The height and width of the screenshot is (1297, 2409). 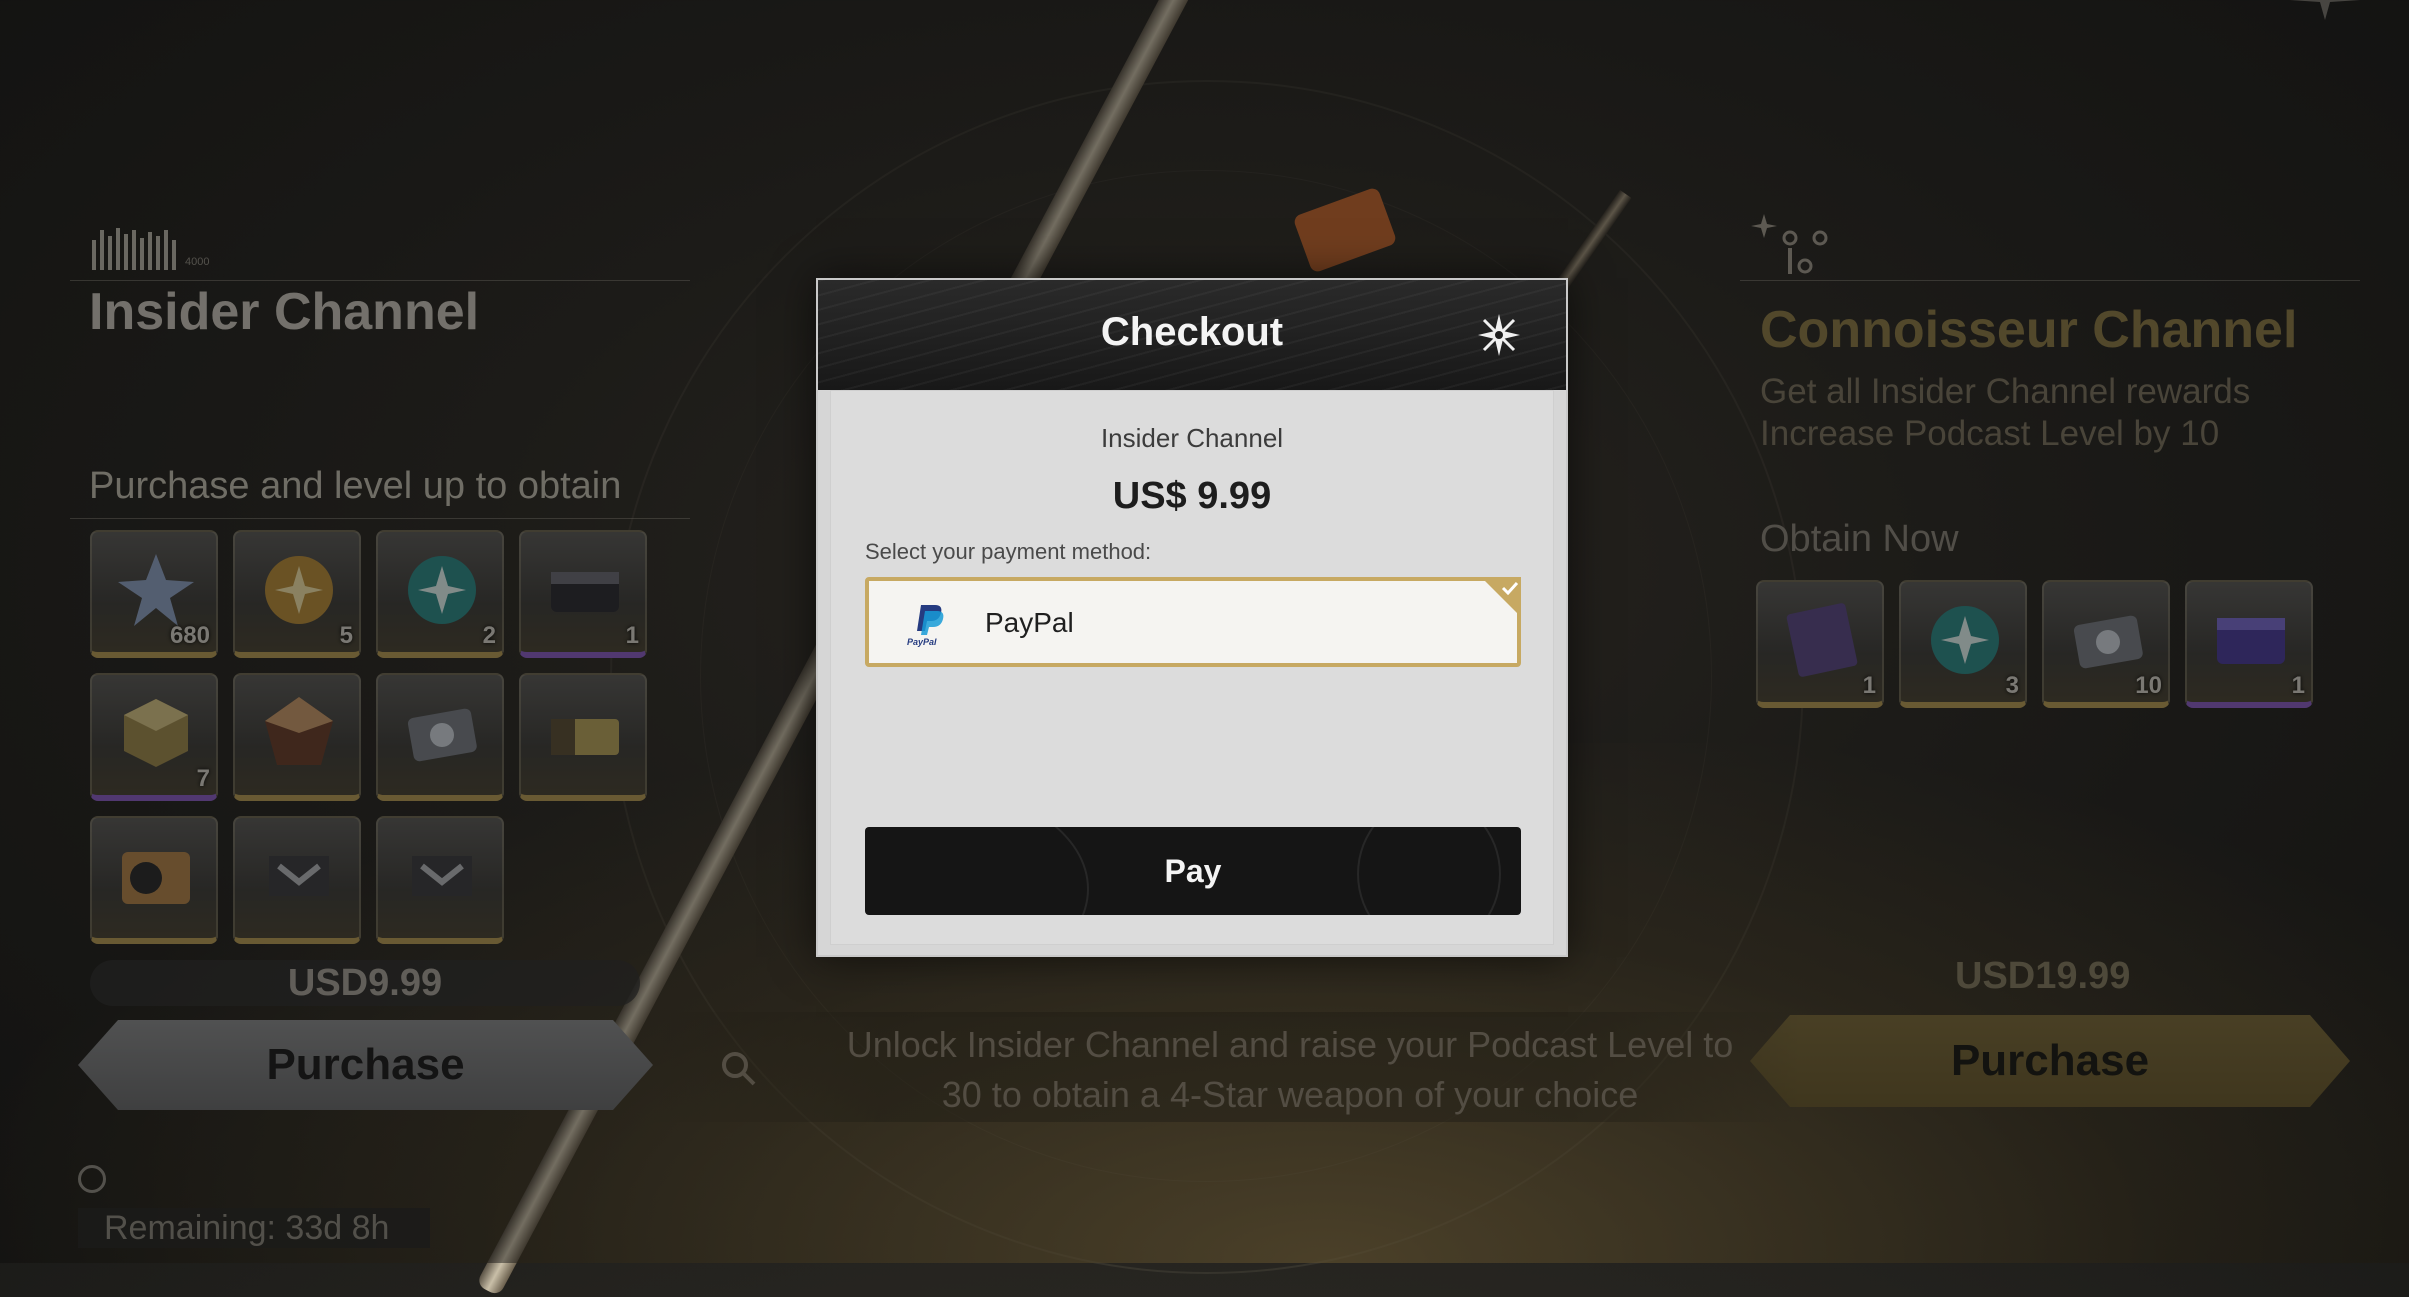 I want to click on pay-button-label: Pay, so click(x=1193, y=871).